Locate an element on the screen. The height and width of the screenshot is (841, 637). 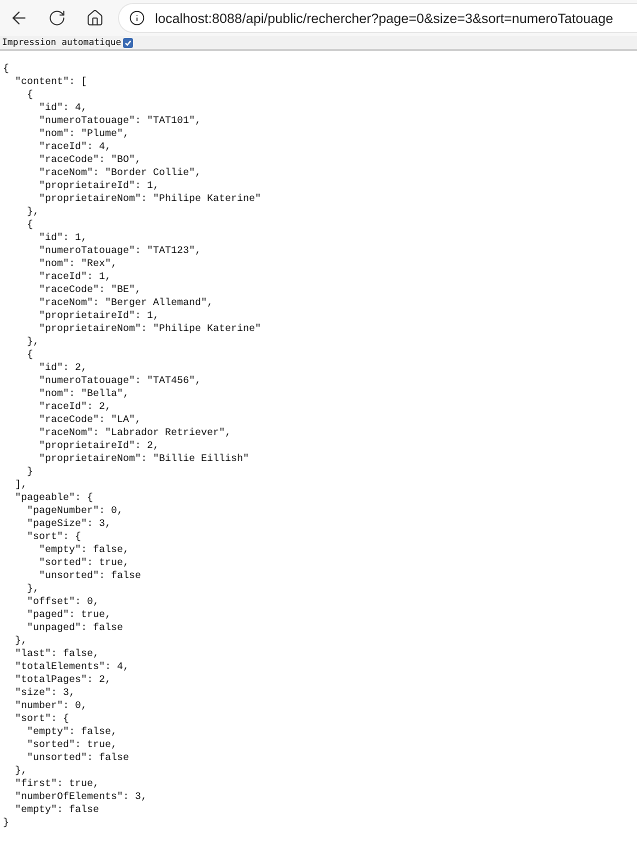
json-line: "nom": "Rex", is located at coordinates (78, 264).